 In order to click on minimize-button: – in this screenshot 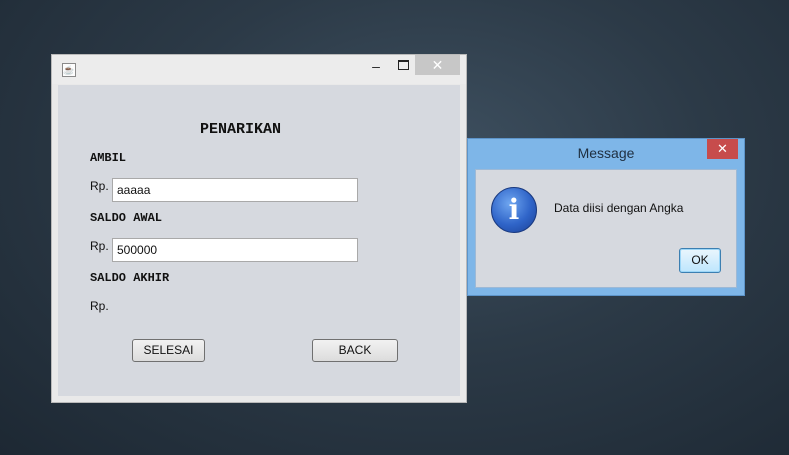, I will do `click(376, 66)`.